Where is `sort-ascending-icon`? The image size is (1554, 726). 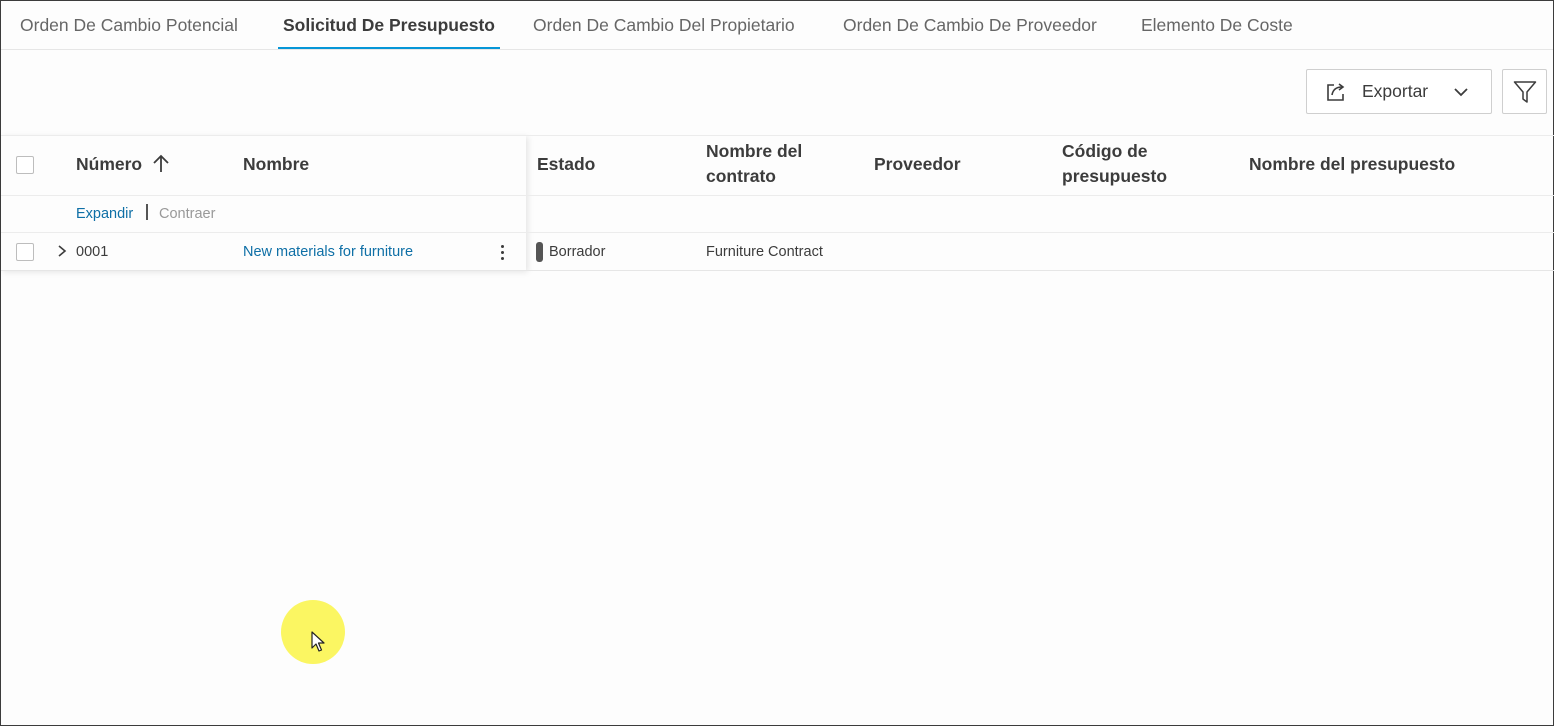
sort-ascending-icon is located at coordinates (161, 166).